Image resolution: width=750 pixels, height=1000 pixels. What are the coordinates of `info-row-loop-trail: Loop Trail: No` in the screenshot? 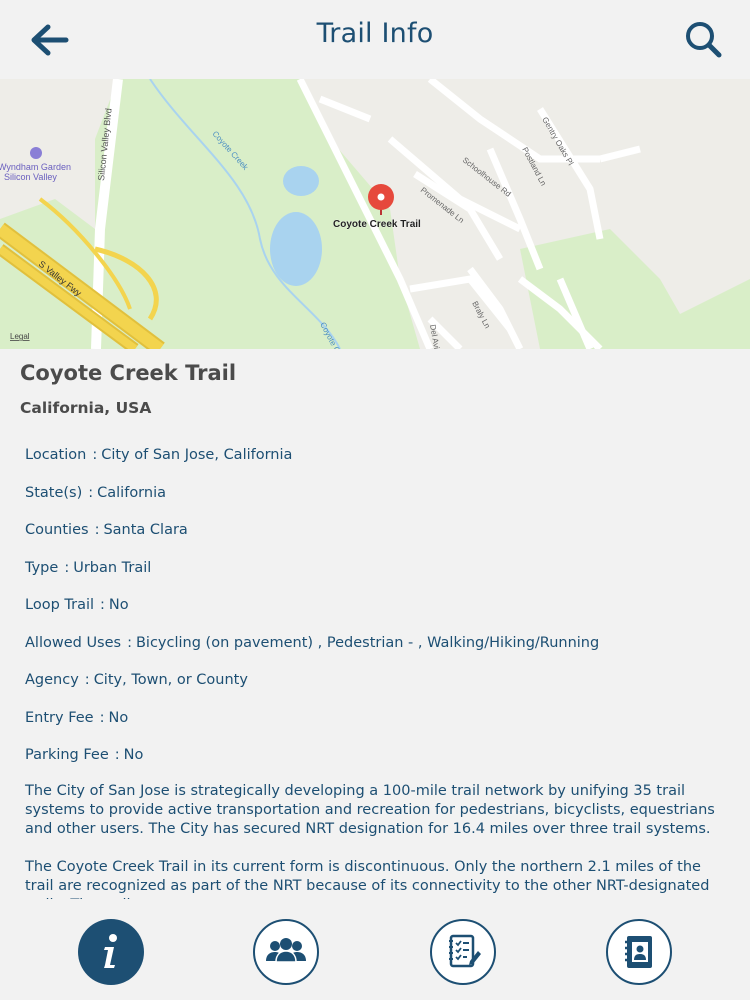 It's located at (380, 614).